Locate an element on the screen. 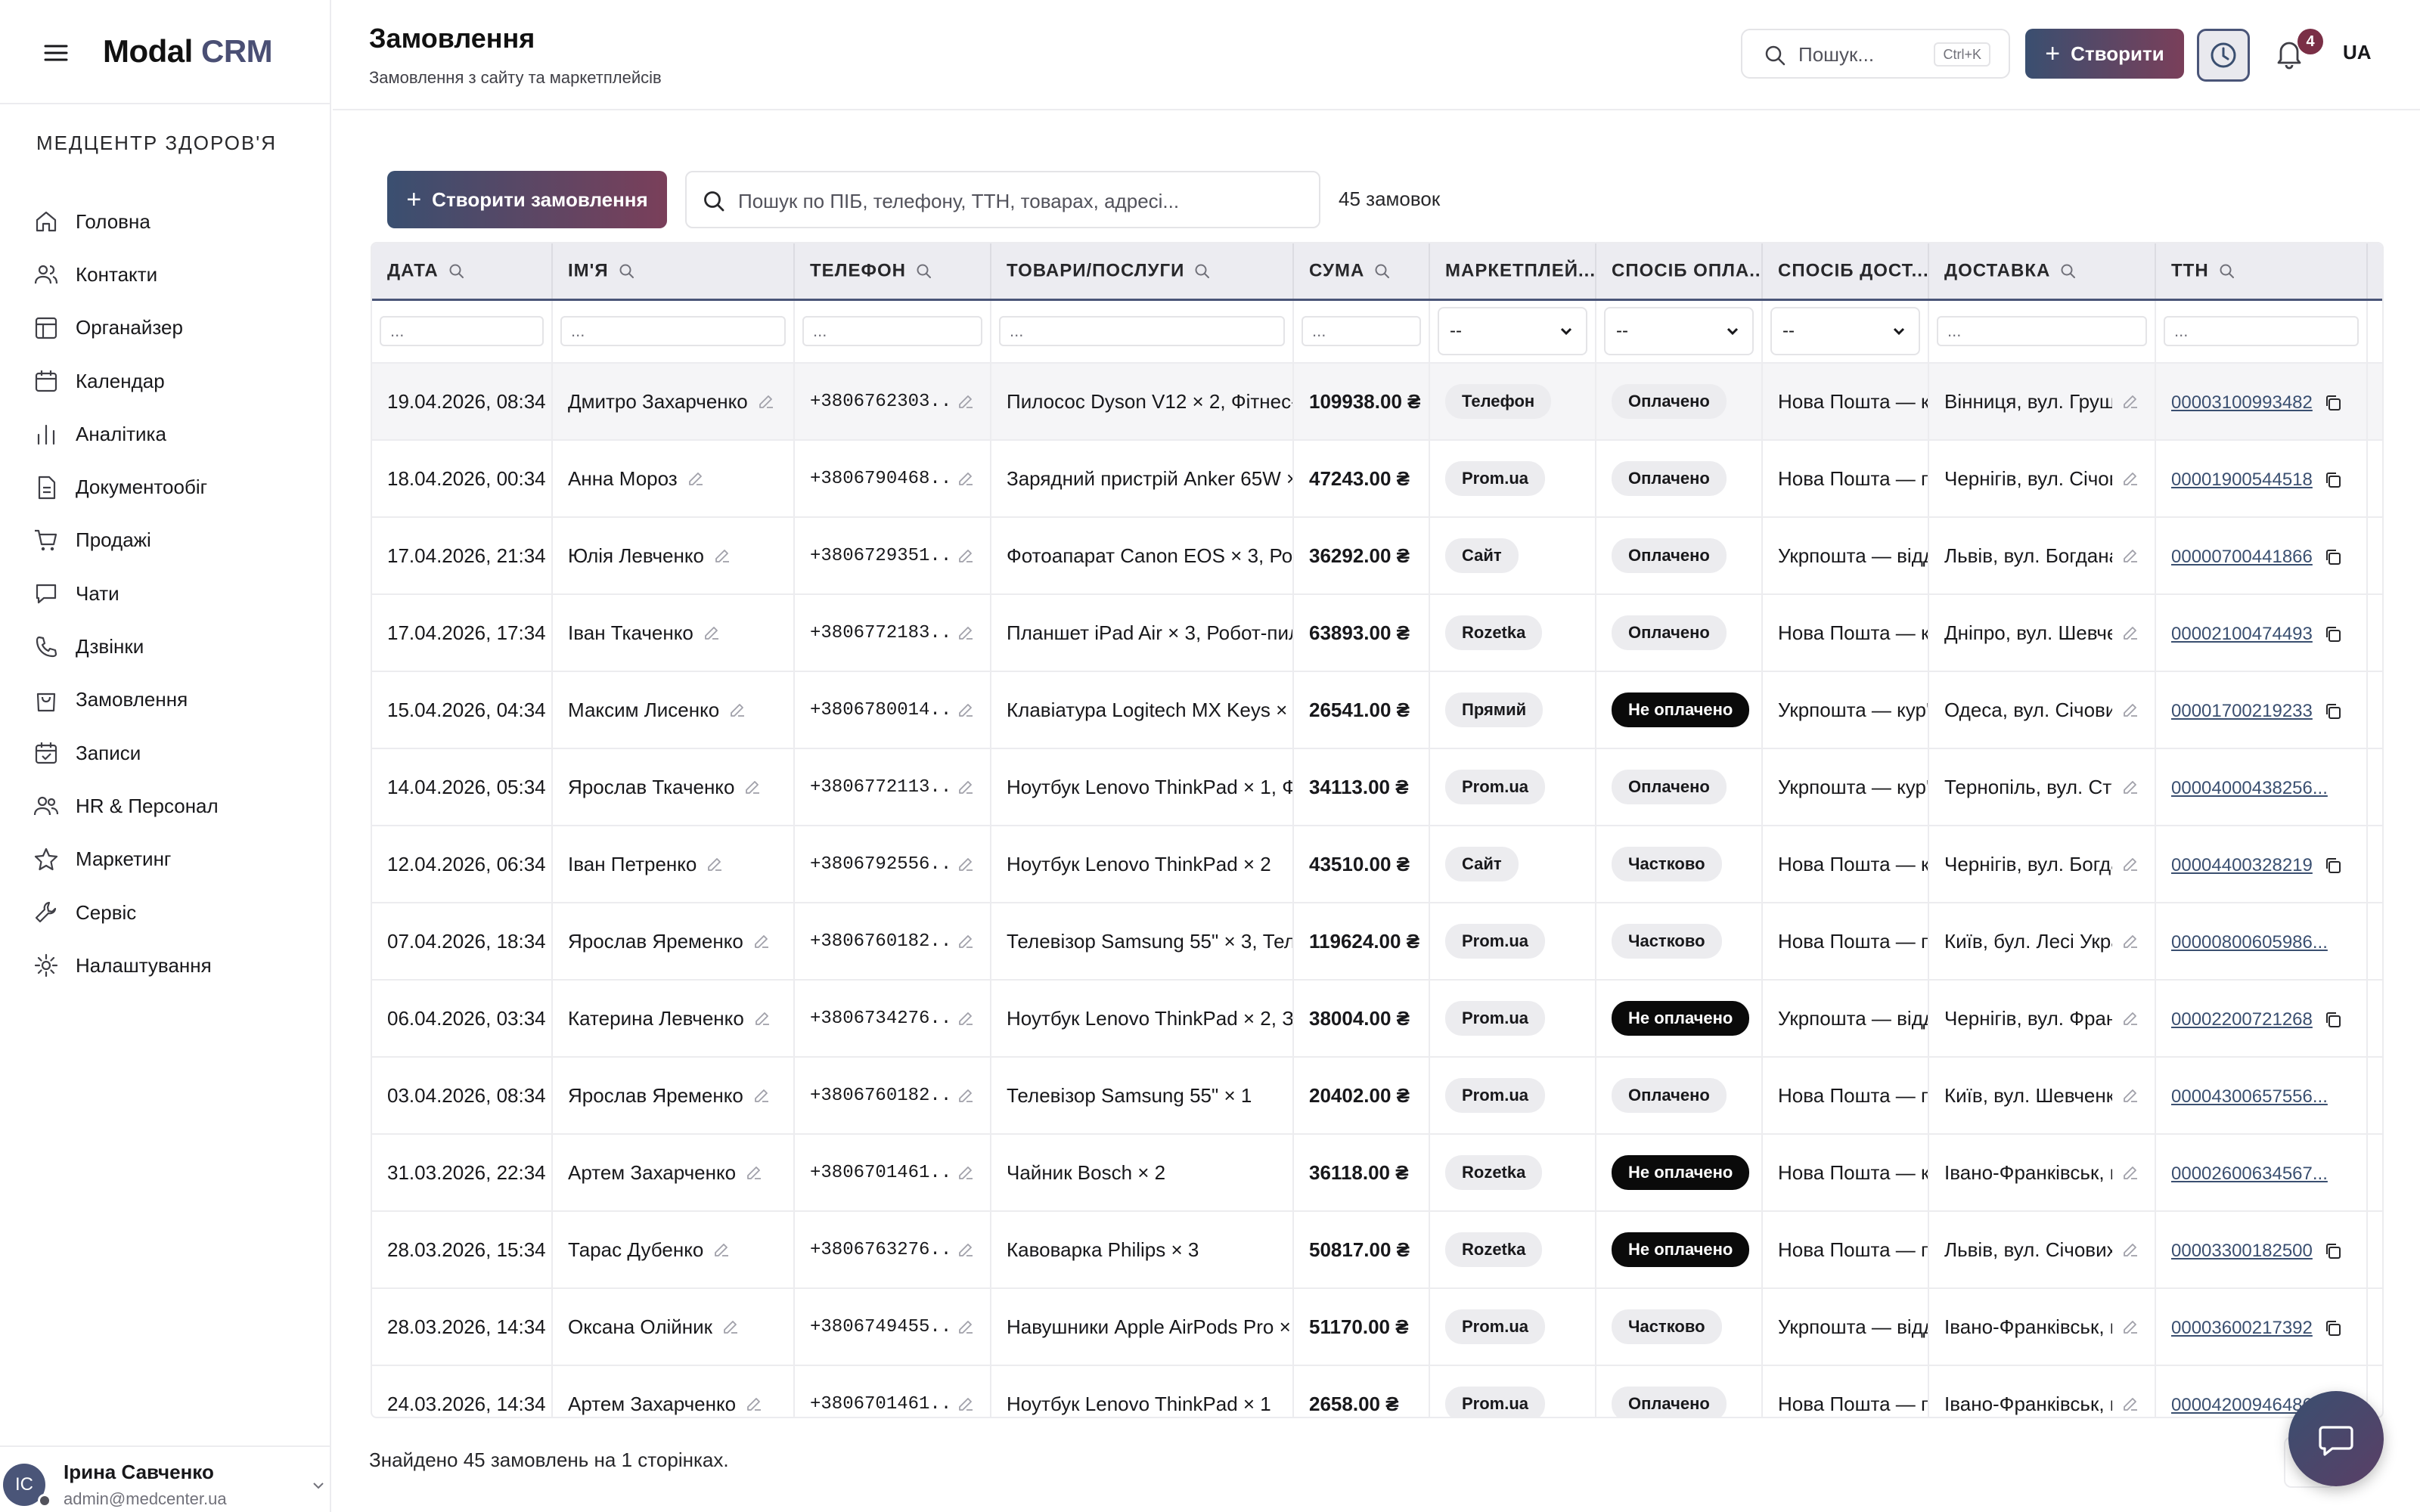  delivery-address: Львів, вул. Січових Стрільців is located at coordinates (2028, 1250).